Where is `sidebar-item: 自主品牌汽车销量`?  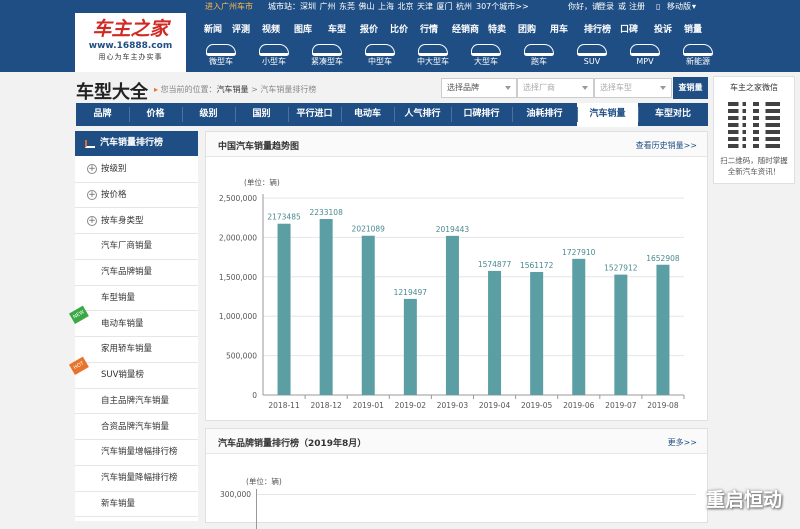 sidebar-item: 自主品牌汽车销量 is located at coordinates (136, 402).